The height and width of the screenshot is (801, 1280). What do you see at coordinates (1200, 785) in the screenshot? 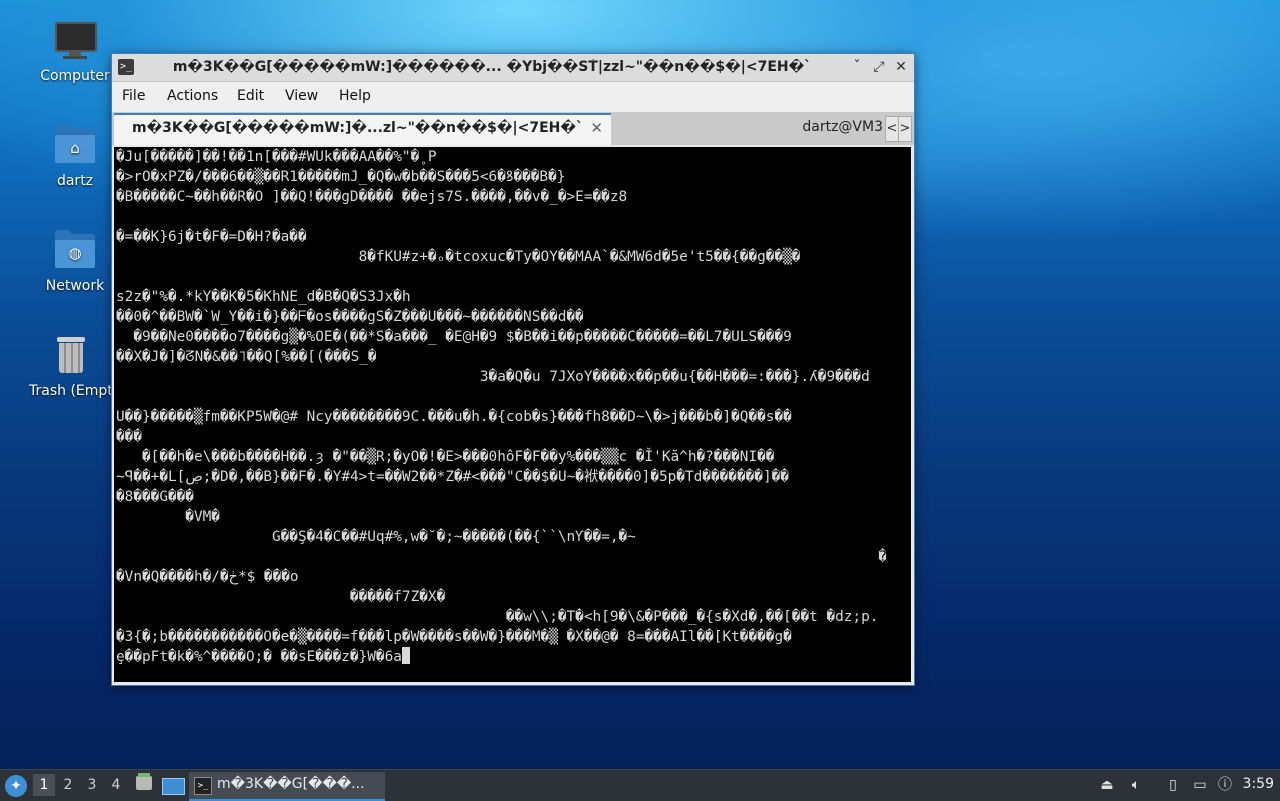
I see `network-status-icon: ▭` at bounding box center [1200, 785].